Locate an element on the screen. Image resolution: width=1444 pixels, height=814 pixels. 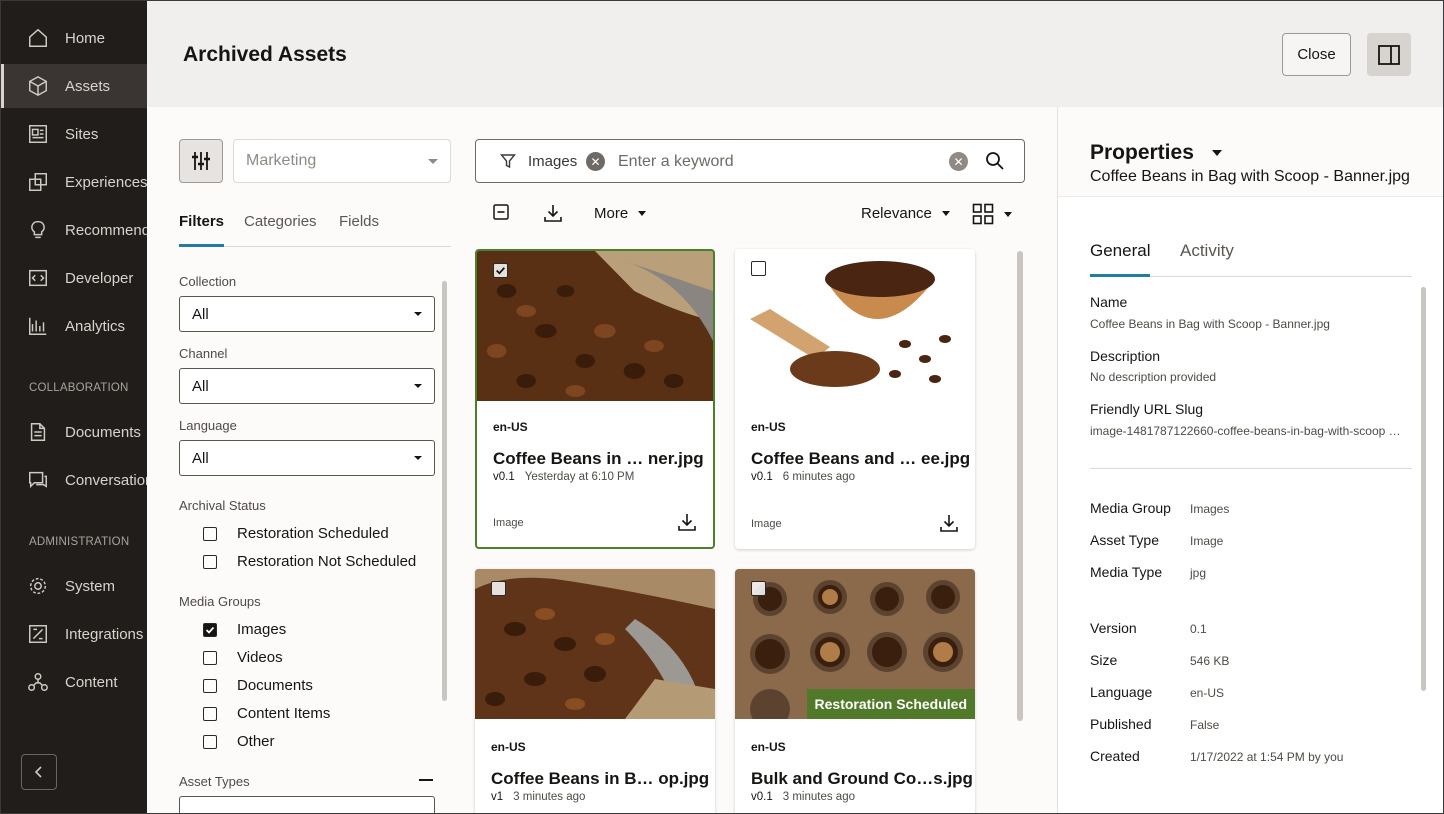
collapse-sidebar-button is located at coordinates (39, 772).